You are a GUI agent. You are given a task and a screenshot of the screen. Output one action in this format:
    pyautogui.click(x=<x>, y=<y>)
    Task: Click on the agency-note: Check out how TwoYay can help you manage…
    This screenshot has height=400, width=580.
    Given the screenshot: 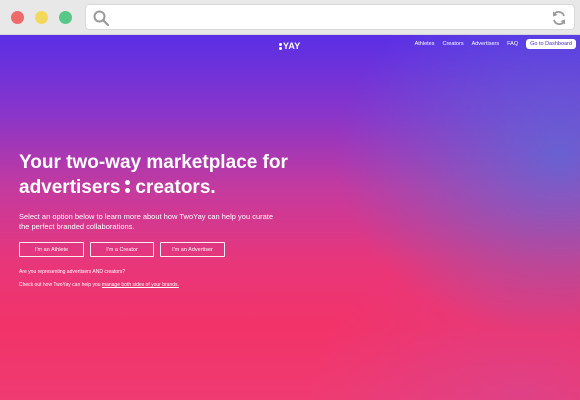 What is the action you would take?
    pyautogui.click(x=99, y=285)
    